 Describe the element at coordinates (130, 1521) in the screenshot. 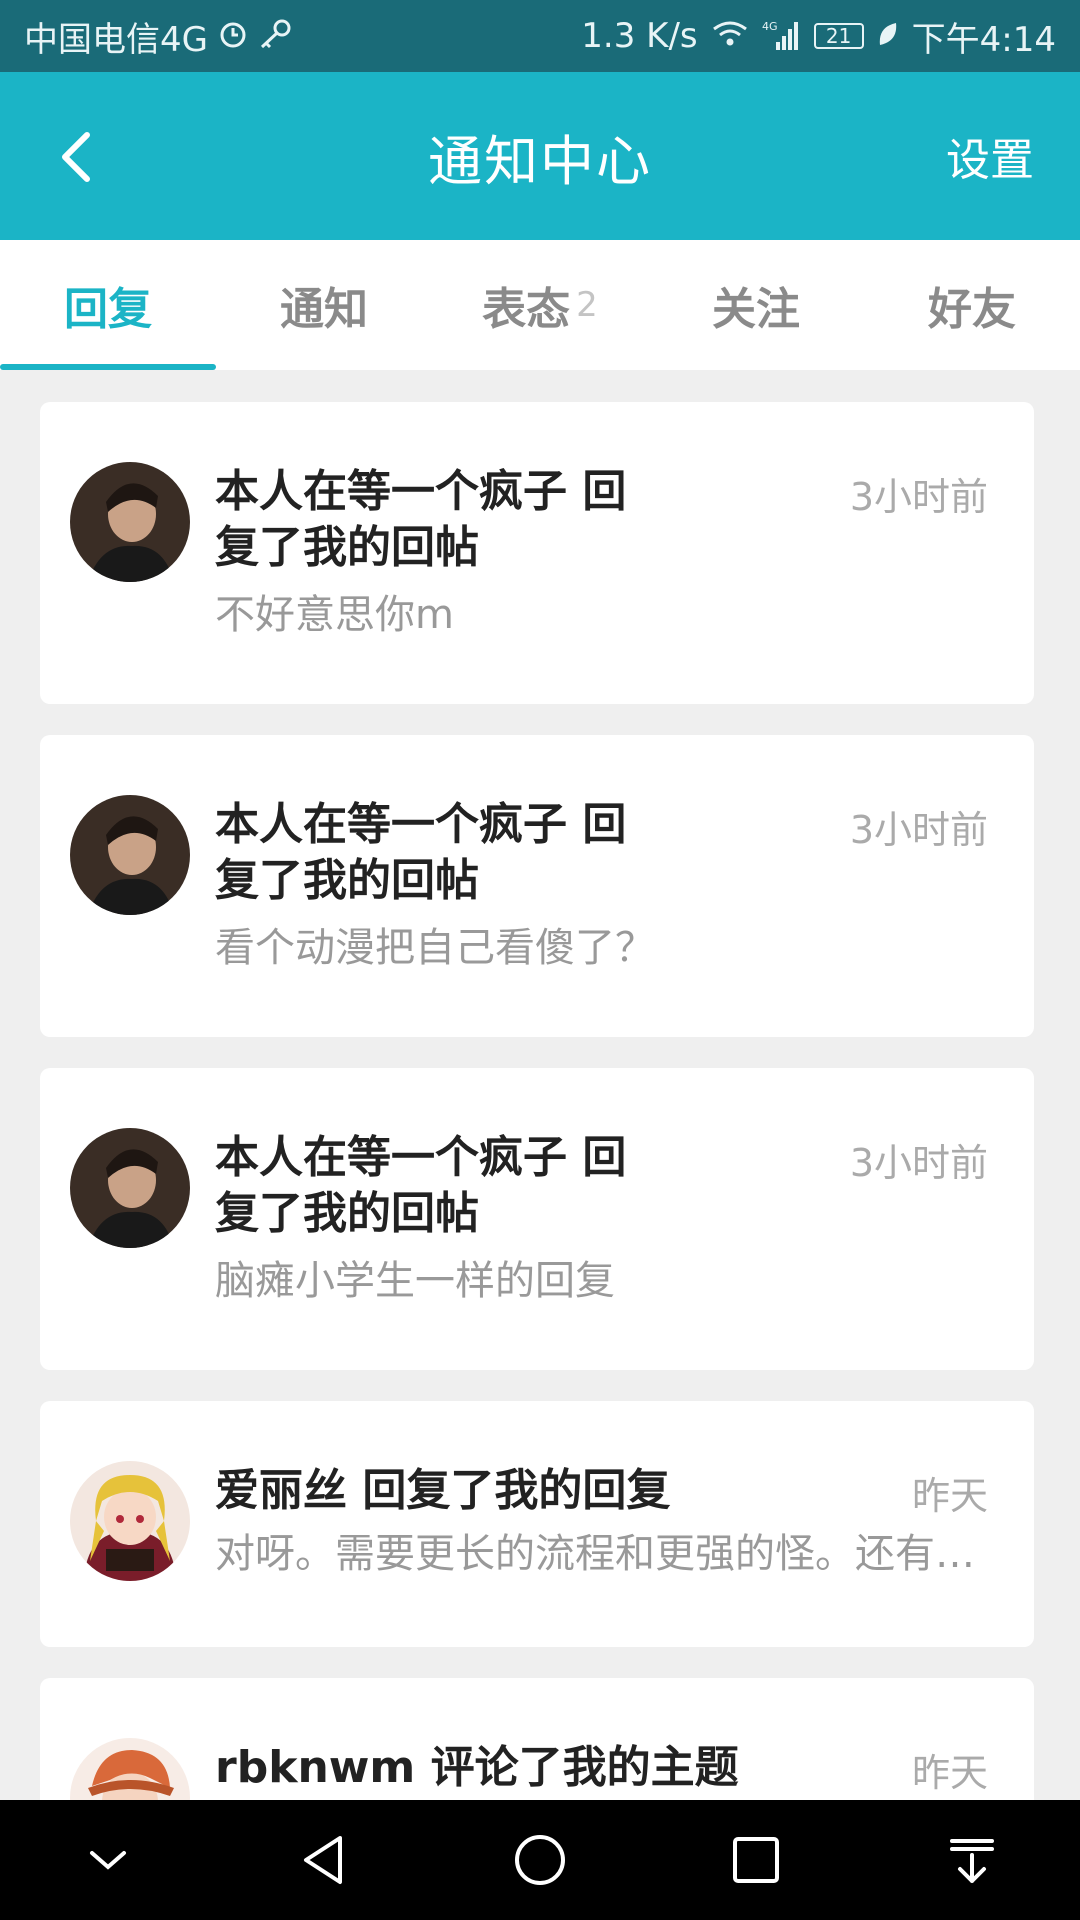

I see `anime-avatar` at that location.